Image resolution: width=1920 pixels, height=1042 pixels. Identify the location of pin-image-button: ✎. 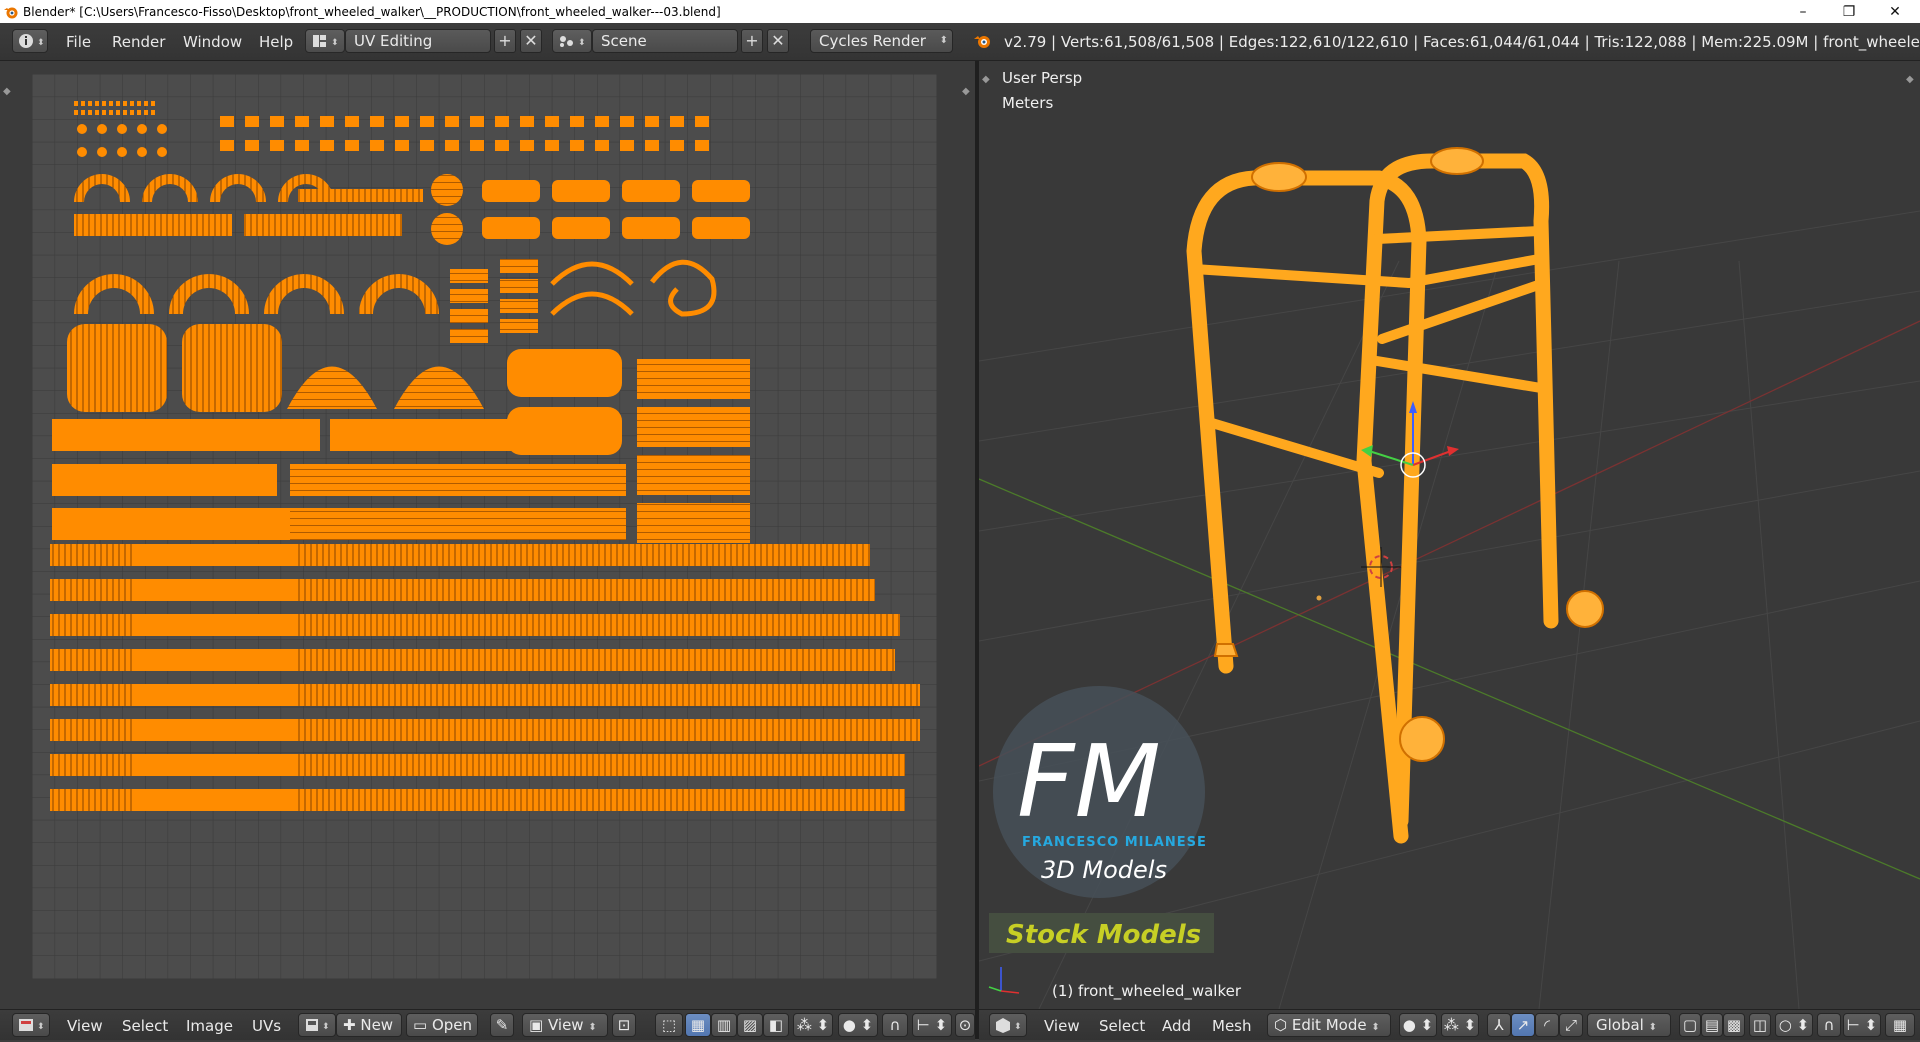
(502, 1025).